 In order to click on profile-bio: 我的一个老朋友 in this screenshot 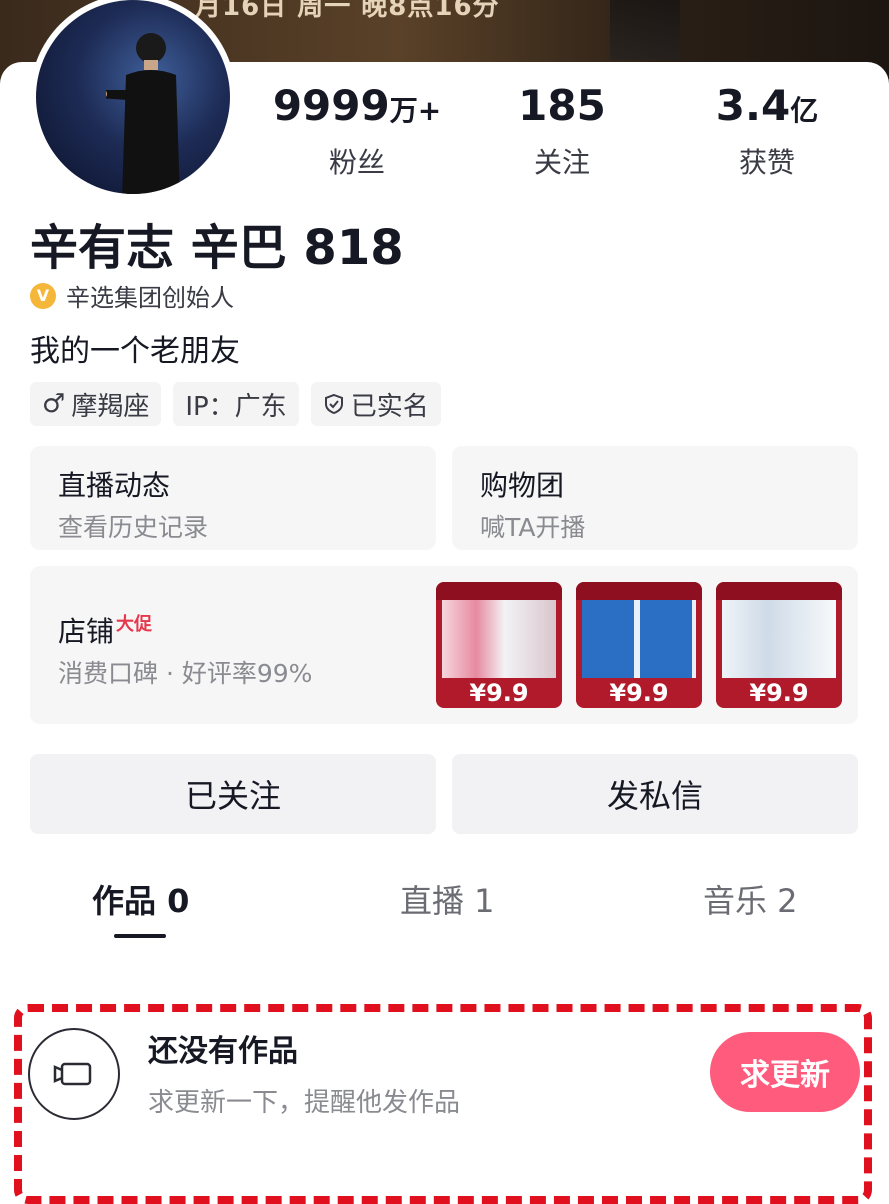, I will do `click(135, 351)`.